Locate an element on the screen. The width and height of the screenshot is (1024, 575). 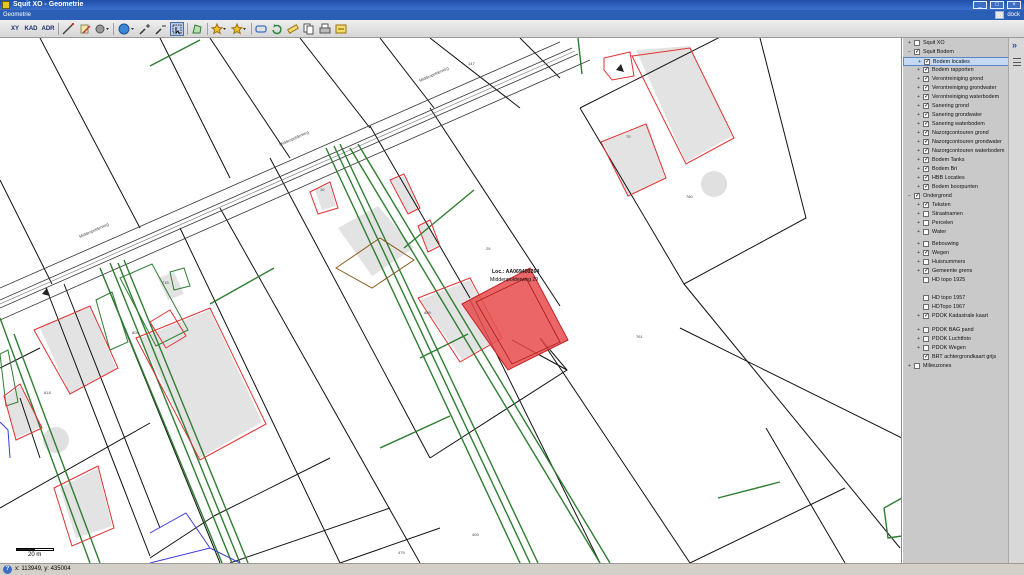
zoom-out-icon is located at coordinates (161, 29).